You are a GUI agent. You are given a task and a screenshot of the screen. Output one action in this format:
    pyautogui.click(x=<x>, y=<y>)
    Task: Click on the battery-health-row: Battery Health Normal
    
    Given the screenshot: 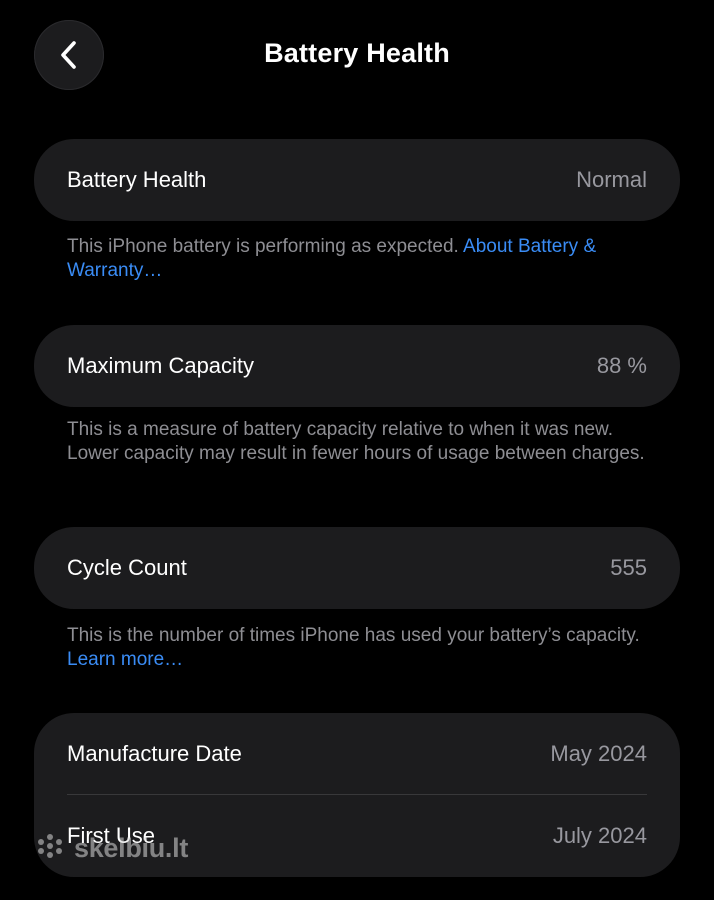 What is the action you would take?
    pyautogui.click(x=357, y=180)
    